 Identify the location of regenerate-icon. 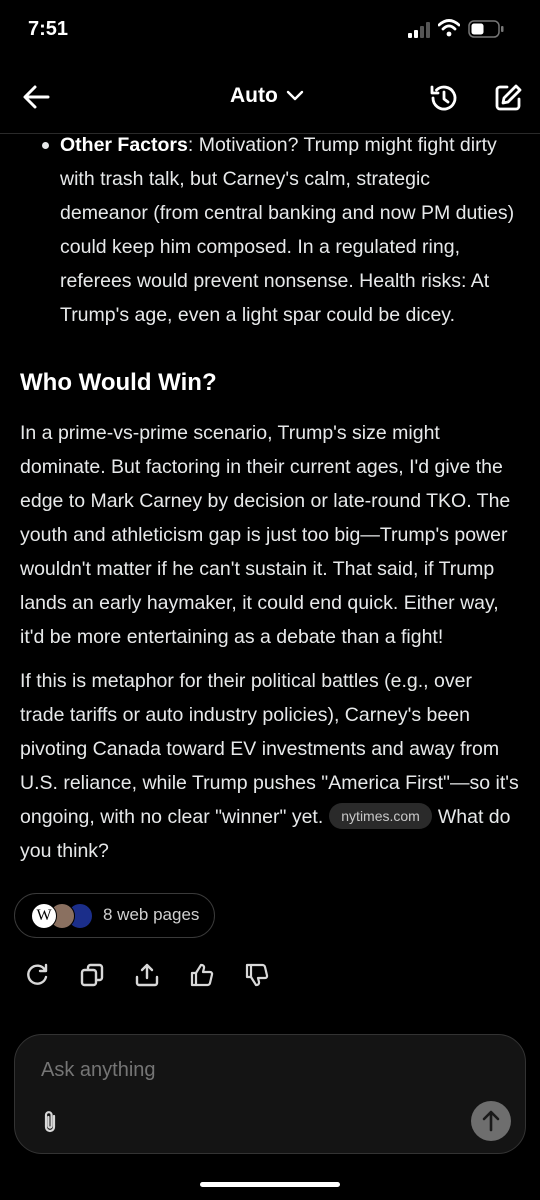
(37, 975).